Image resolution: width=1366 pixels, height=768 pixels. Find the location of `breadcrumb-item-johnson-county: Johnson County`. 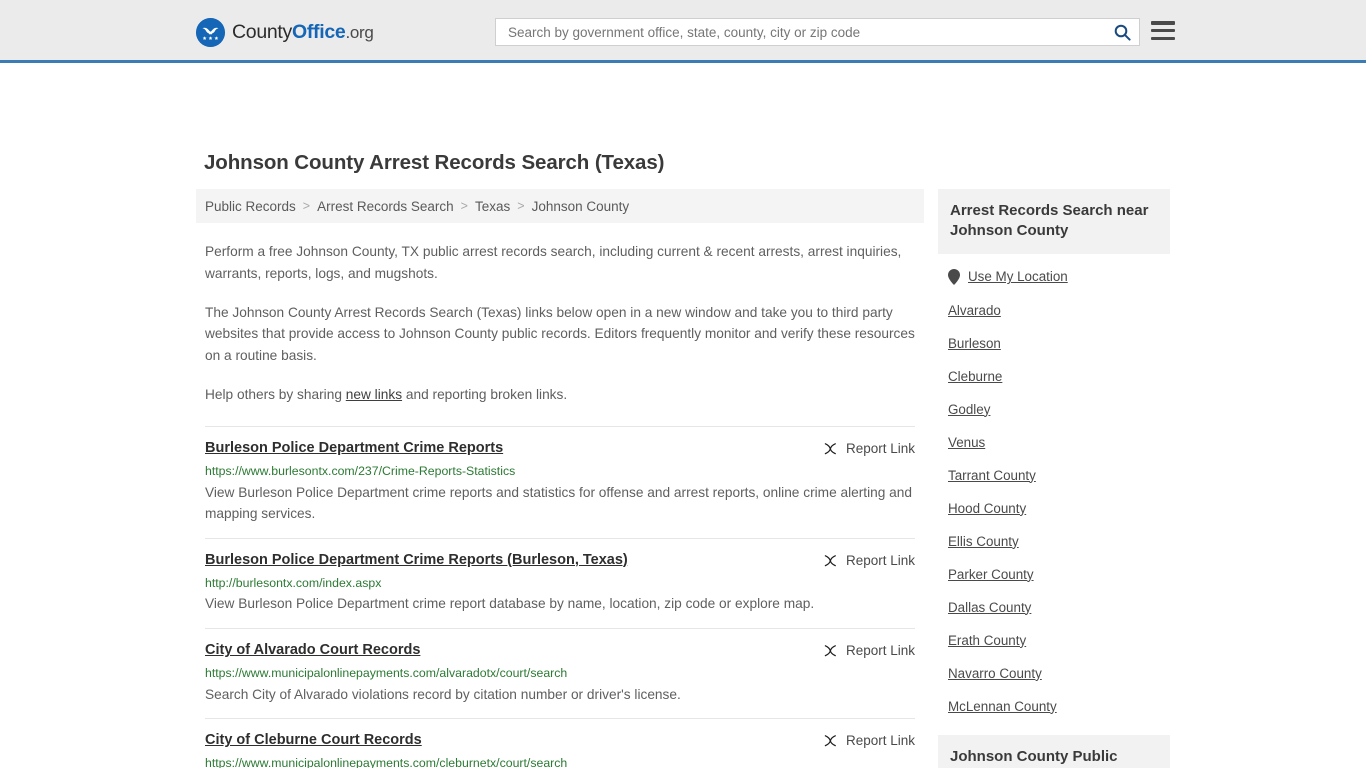

breadcrumb-item-johnson-county: Johnson County is located at coordinates (580, 206).